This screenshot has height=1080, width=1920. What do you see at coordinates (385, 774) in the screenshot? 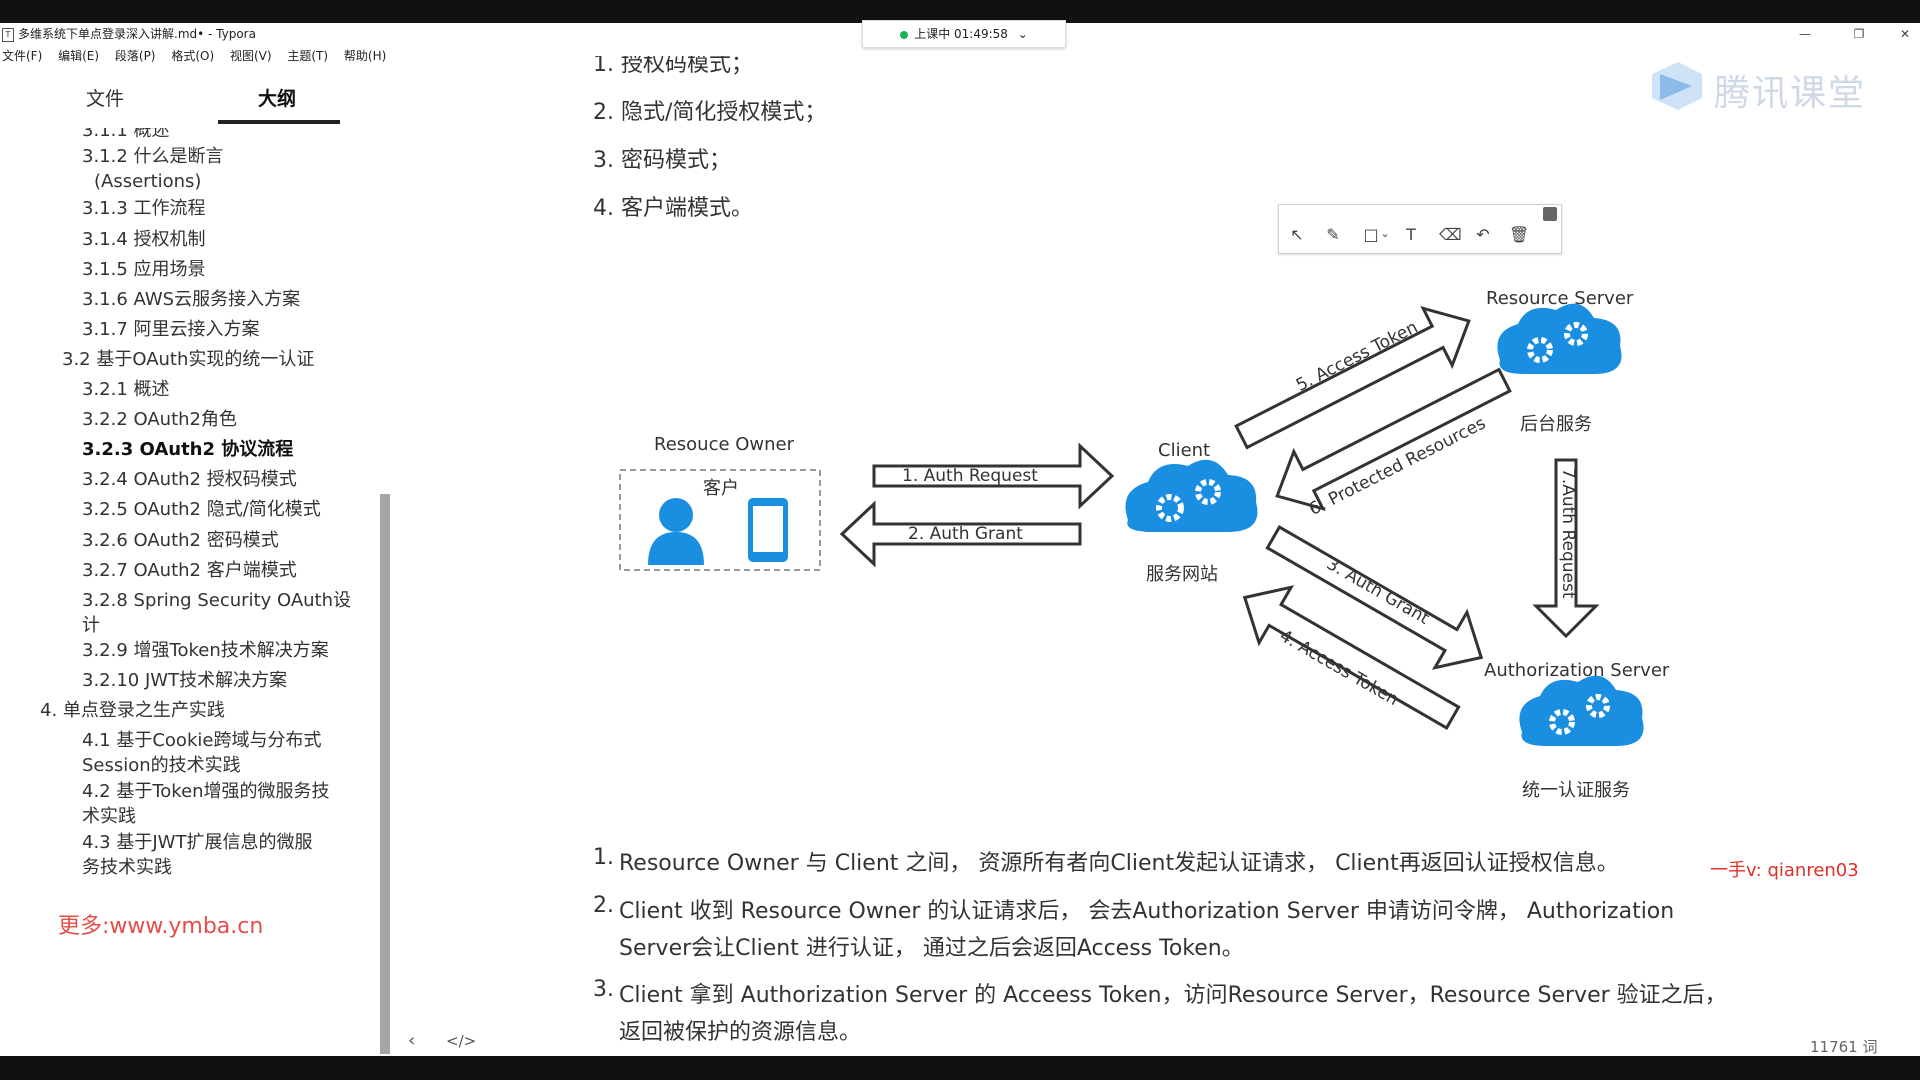
I see `sidebar-scrollbar-thumb` at bounding box center [385, 774].